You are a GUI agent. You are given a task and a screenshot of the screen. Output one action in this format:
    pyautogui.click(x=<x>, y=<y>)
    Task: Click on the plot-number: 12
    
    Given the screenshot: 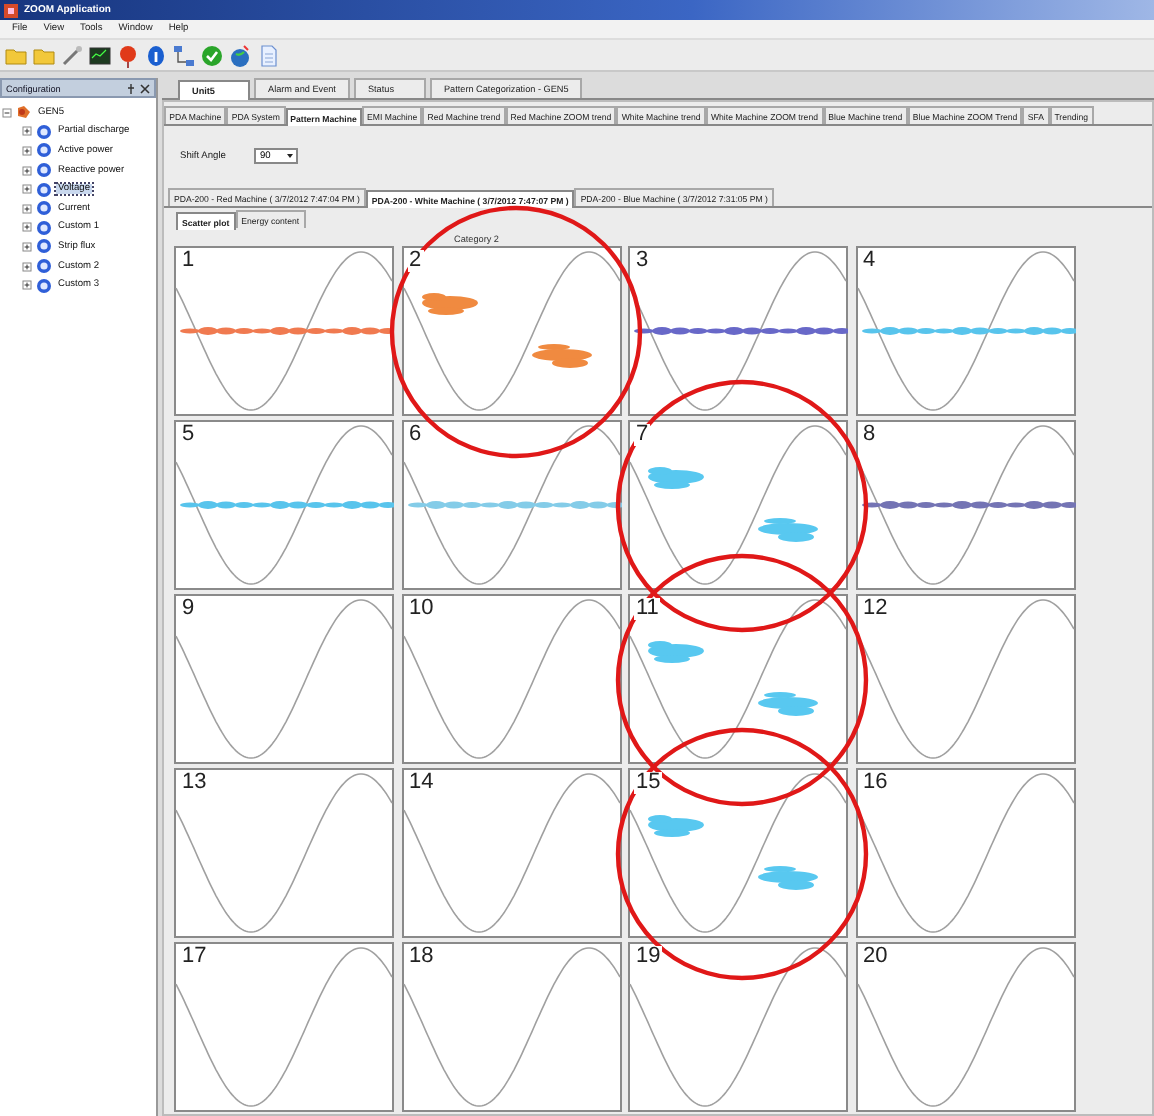 What is the action you would take?
    pyautogui.click(x=875, y=609)
    